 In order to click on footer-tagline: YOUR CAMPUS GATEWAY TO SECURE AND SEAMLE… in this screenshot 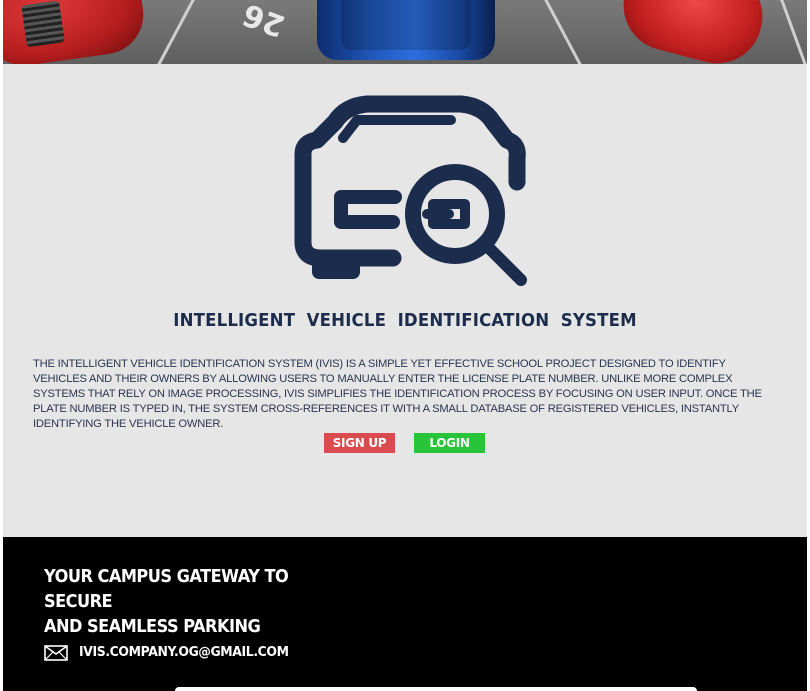, I will do `click(188, 601)`.